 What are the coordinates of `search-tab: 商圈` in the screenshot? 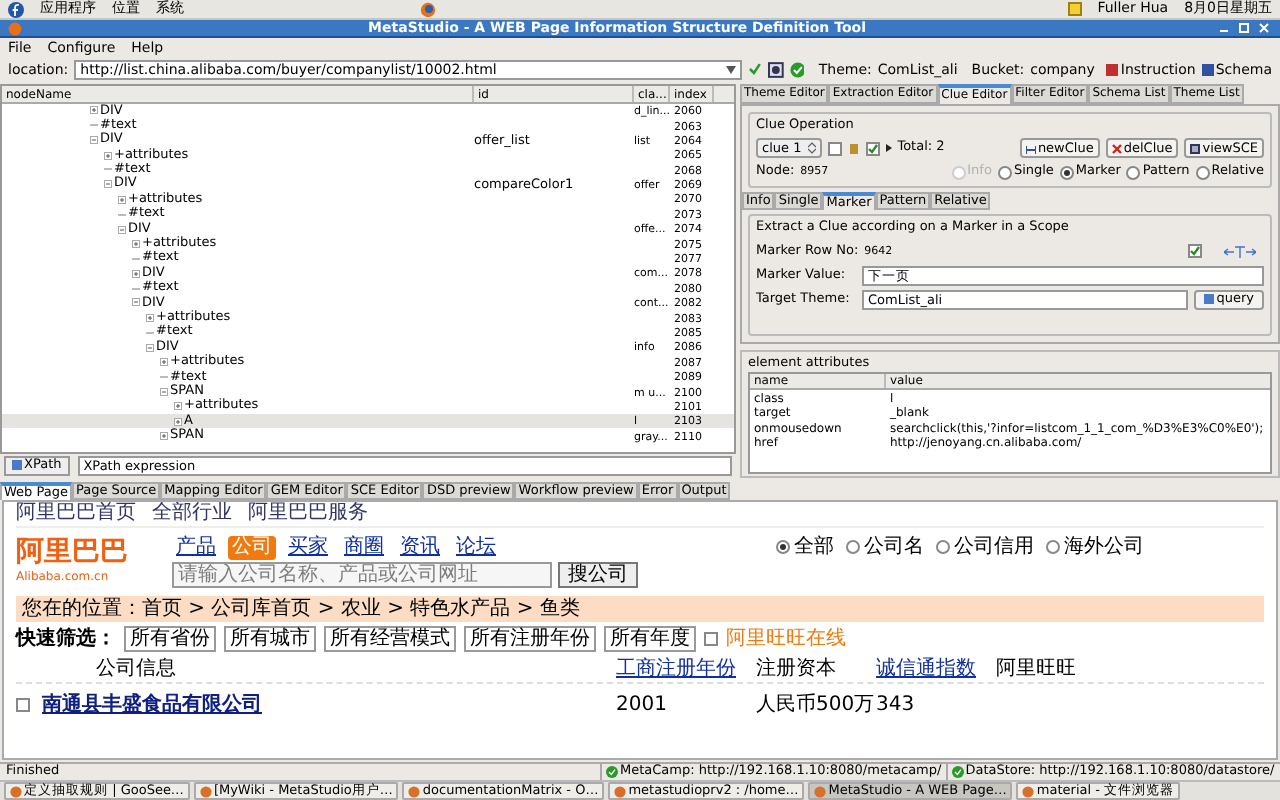 It's located at (364, 547).